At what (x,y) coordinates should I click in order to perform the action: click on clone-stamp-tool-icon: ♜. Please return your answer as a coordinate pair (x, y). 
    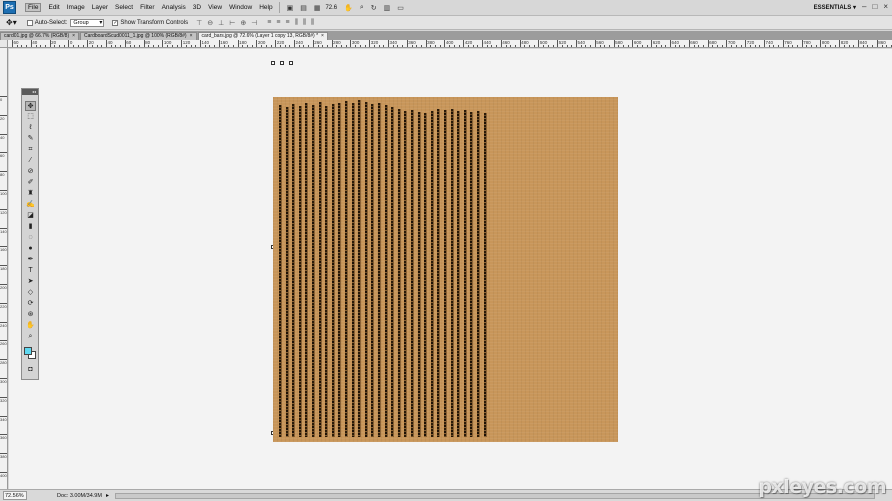
    Looking at the image, I should click on (30, 194).